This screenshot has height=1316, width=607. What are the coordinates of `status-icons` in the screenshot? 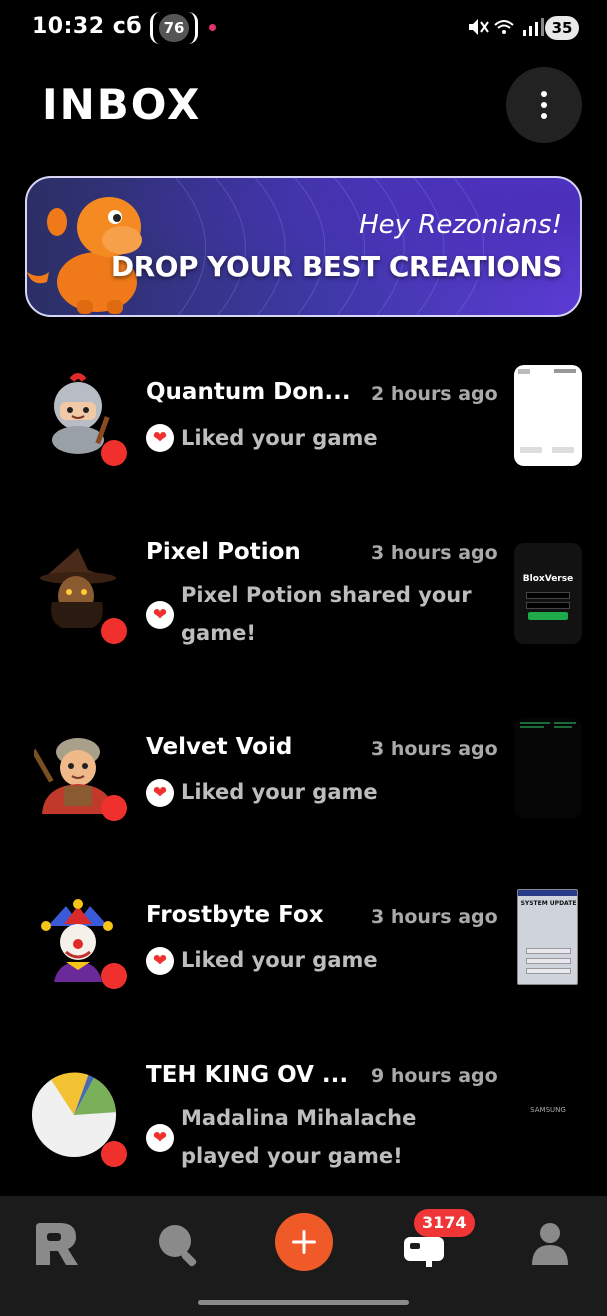 It's located at (507, 29).